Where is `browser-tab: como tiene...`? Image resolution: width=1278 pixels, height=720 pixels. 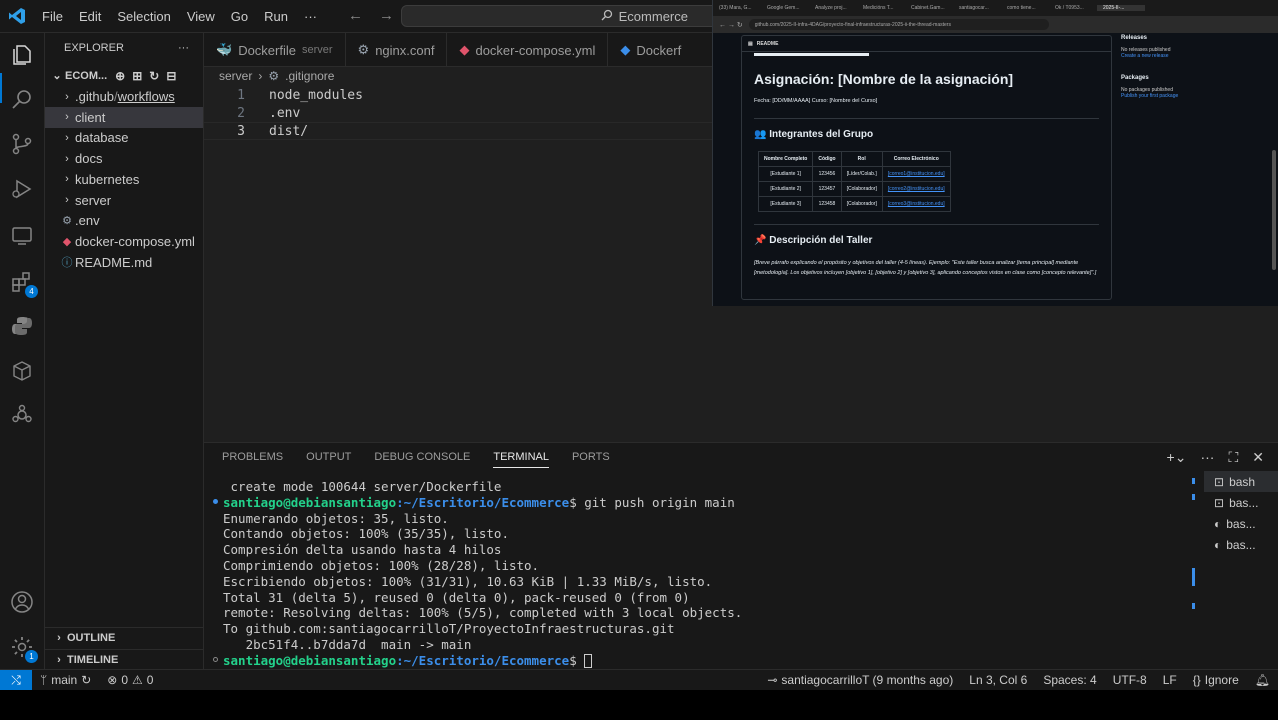 browser-tab: como tiene... is located at coordinates (1025, 8).